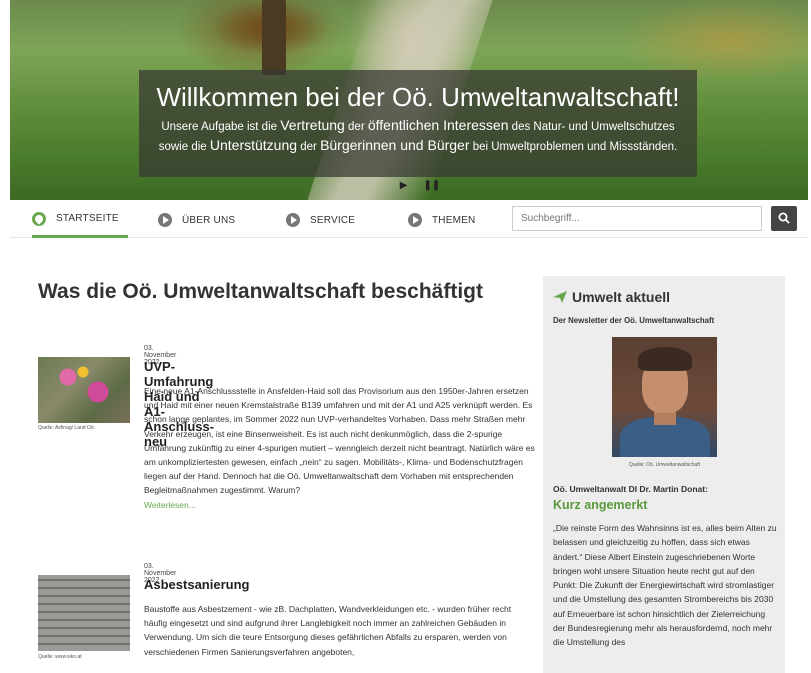 This screenshot has height=673, width=811. I want to click on sidebar-title: Umwelt aktuell, so click(621, 297).